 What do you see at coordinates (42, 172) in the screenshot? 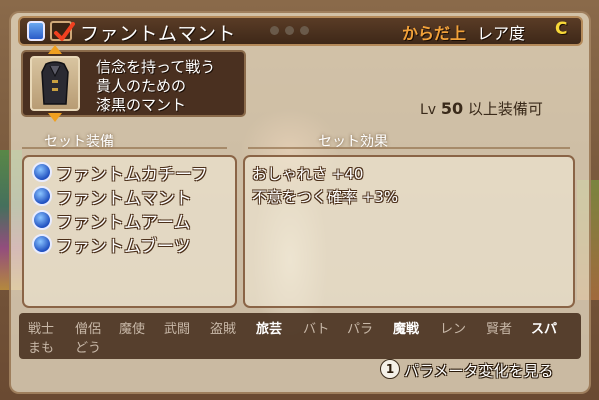
I see `head-armor-icon` at bounding box center [42, 172].